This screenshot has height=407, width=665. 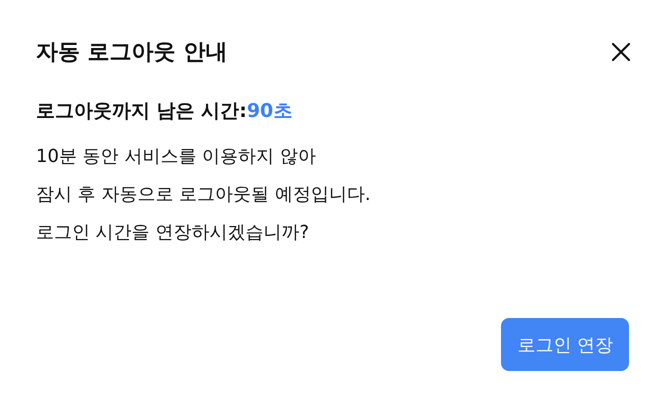 What do you see at coordinates (565, 344) in the screenshot?
I see `extend-login-button: 로그인 연장` at bounding box center [565, 344].